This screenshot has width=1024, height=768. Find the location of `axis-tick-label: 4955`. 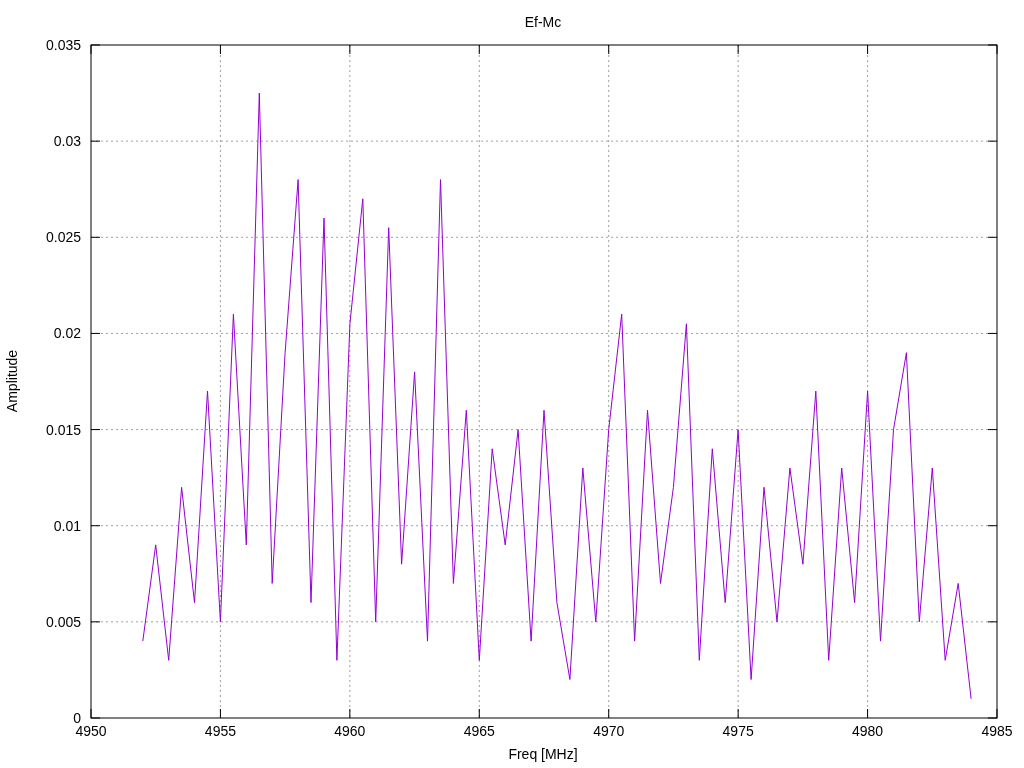

axis-tick-label: 4955 is located at coordinates (220, 731).